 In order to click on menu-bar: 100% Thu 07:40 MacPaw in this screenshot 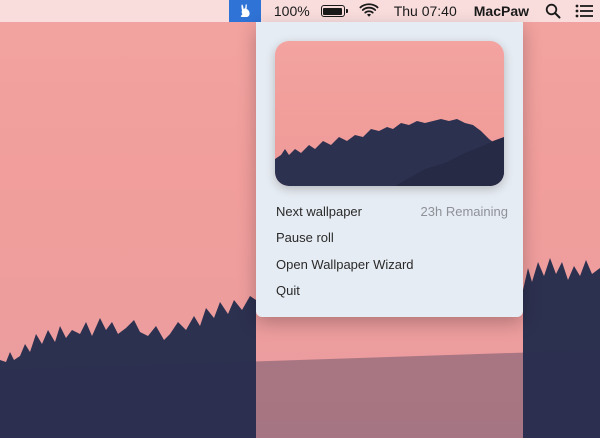, I will do `click(300, 11)`.